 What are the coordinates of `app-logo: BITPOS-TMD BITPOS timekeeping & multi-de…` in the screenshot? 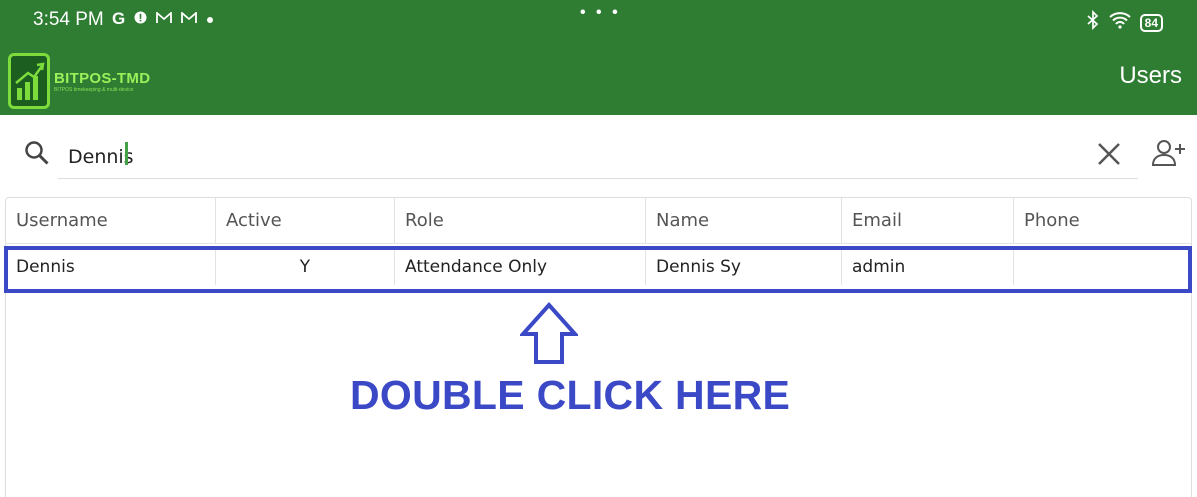 It's located at (79, 81).